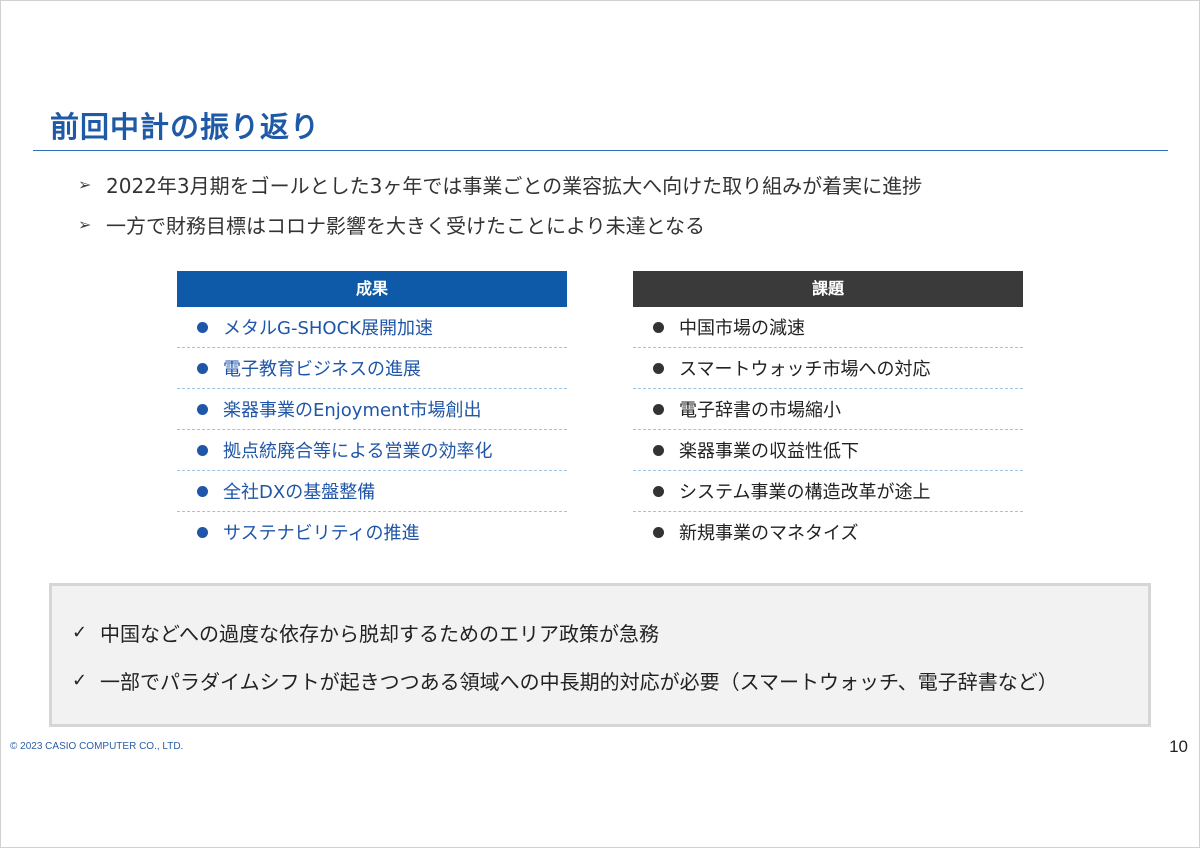 This screenshot has height=848, width=1200. What do you see at coordinates (372, 289) in the screenshot?
I see `results-header: 成果` at bounding box center [372, 289].